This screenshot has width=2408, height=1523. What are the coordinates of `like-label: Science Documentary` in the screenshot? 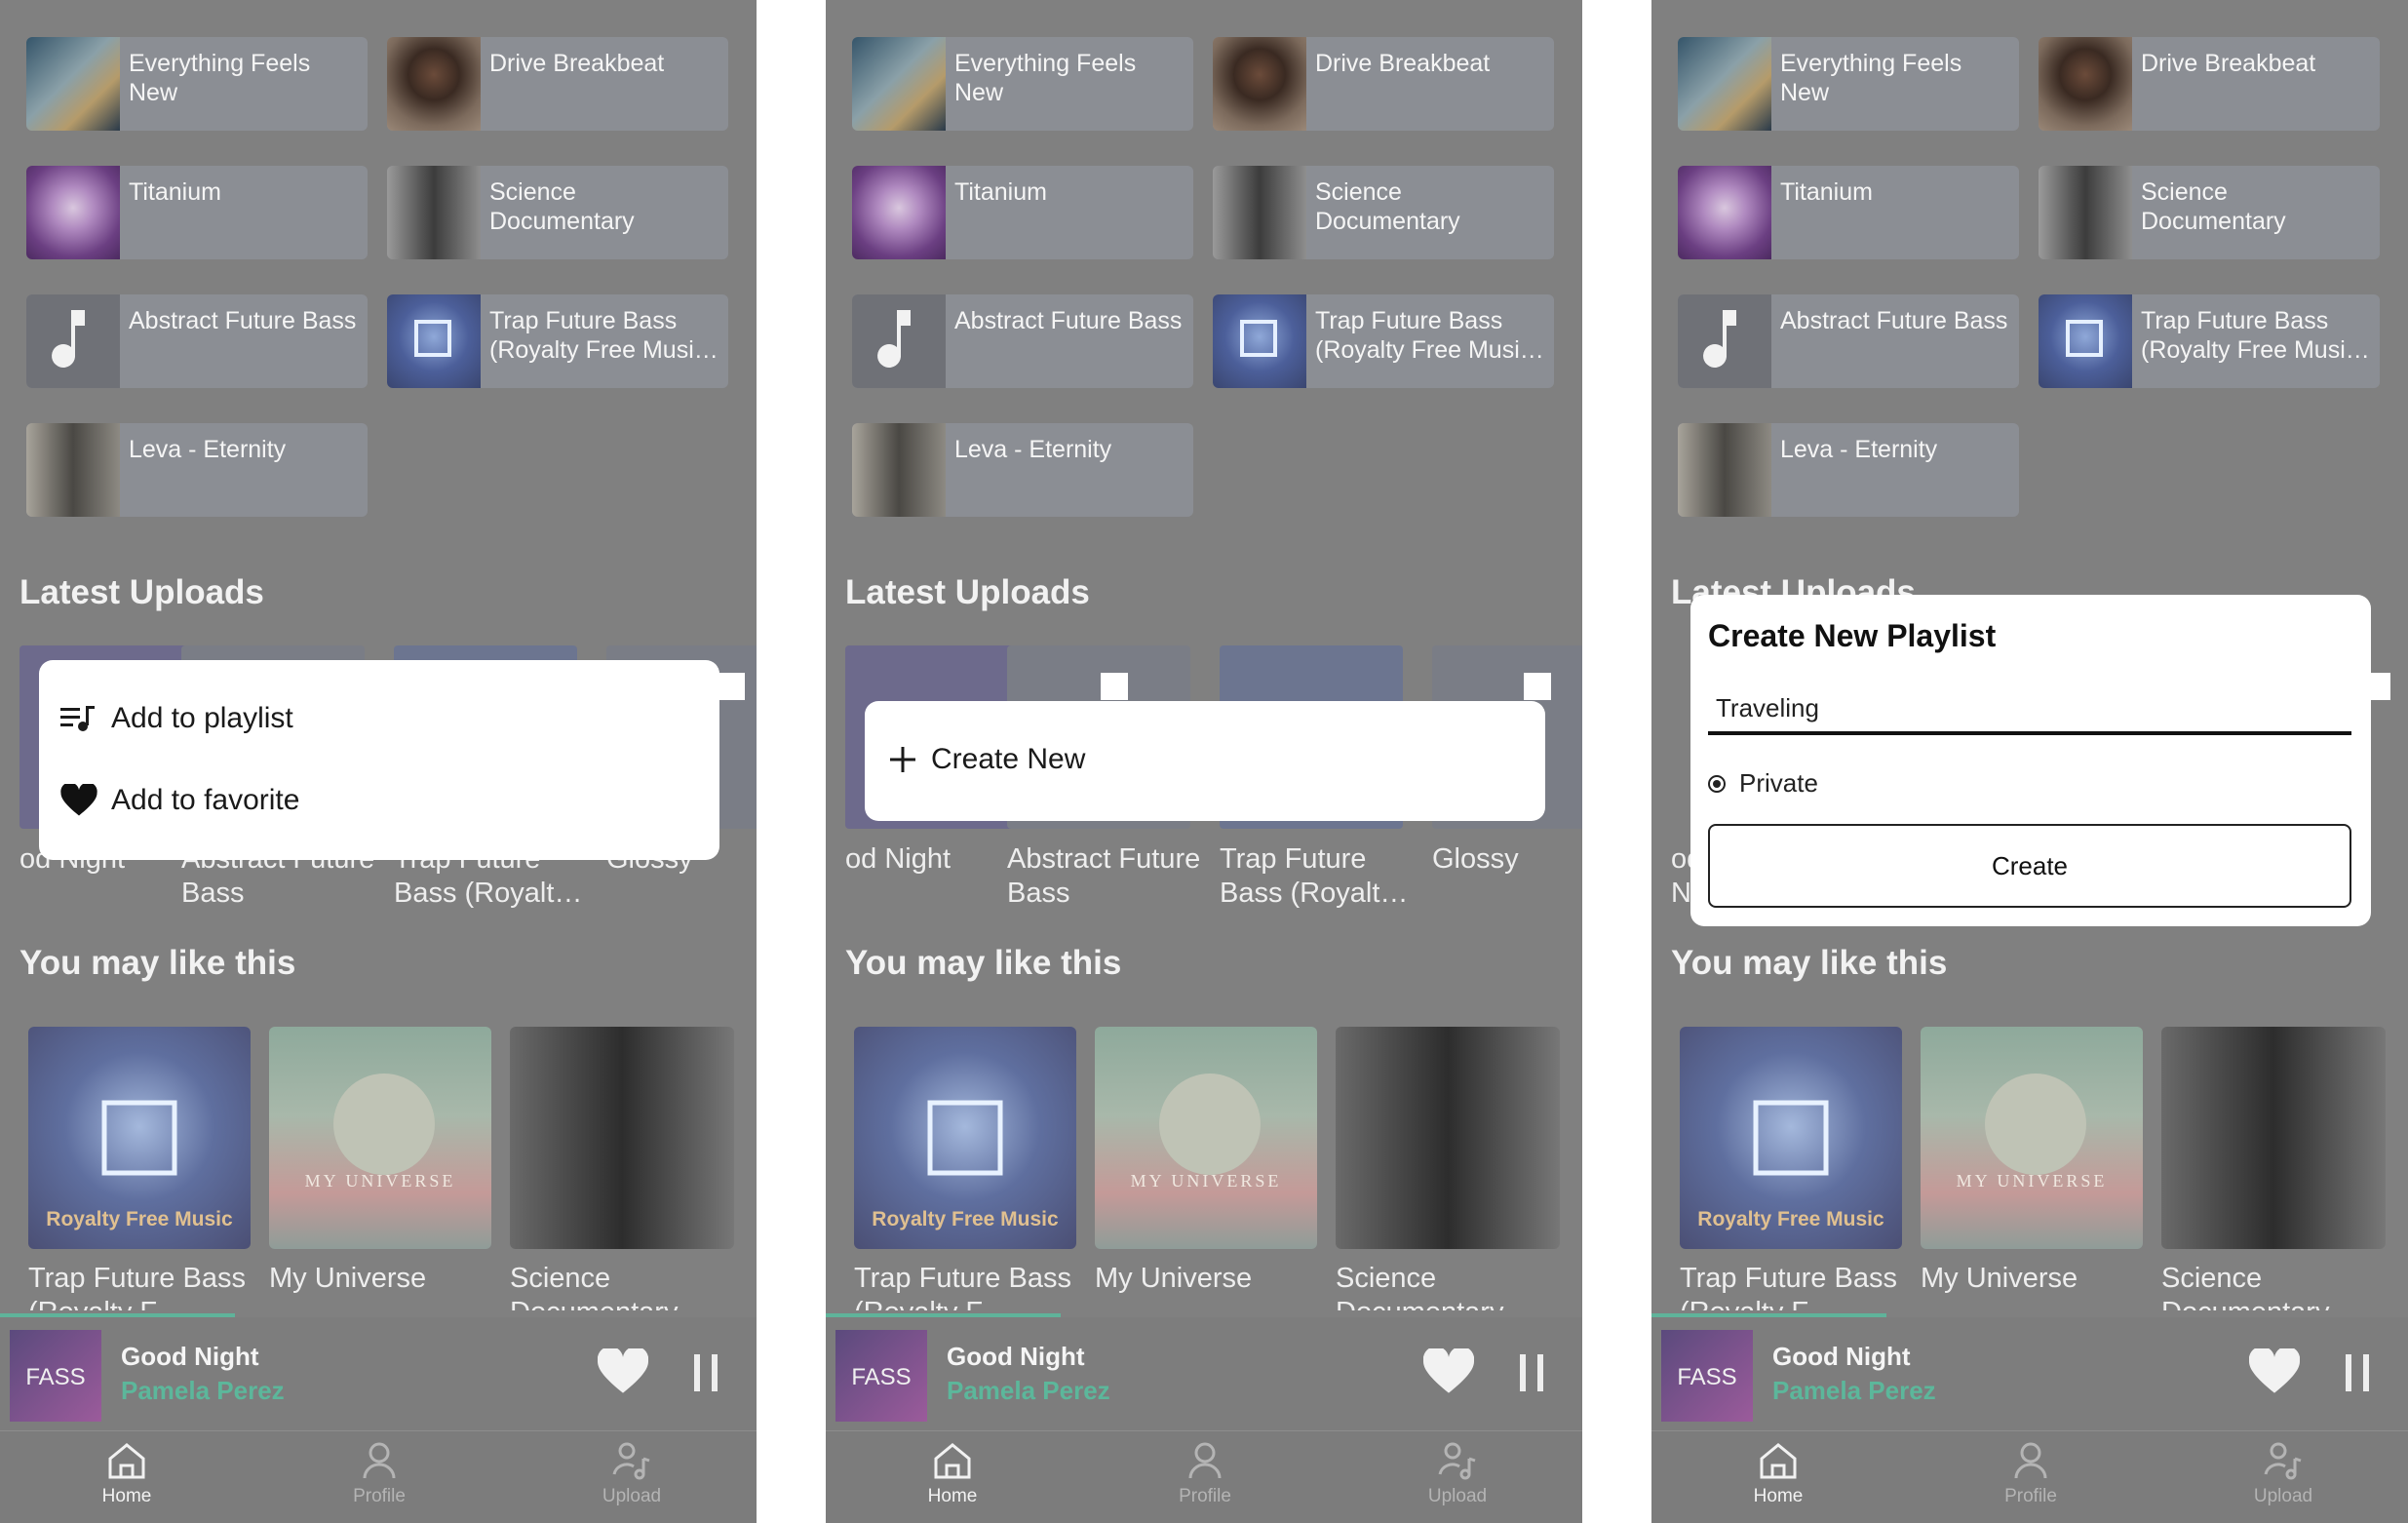 It's located at (594, 1286).